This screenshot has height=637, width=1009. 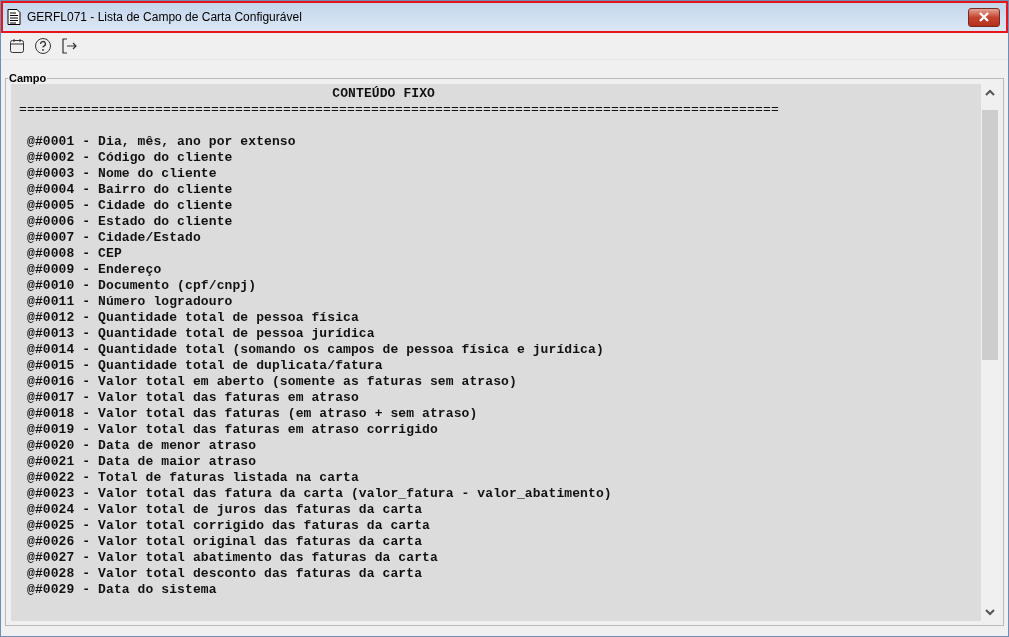 What do you see at coordinates (142, 286) in the screenshot?
I see `field-code-line: @#0010 - Documento (cpf/cnpj)` at bounding box center [142, 286].